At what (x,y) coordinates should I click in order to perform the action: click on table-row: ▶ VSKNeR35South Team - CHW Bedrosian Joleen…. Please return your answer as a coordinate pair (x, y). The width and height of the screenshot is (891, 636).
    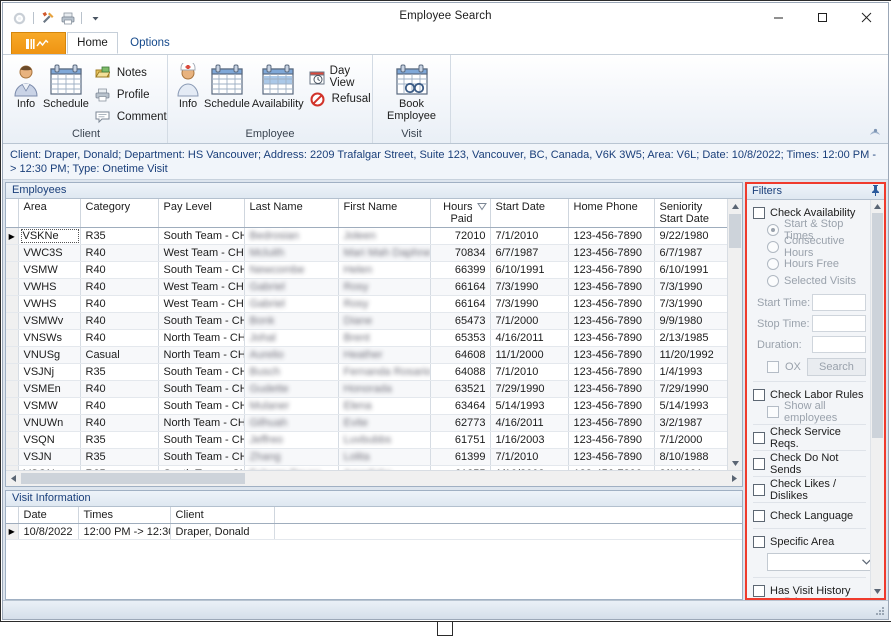
    Looking at the image, I should click on (367, 236).